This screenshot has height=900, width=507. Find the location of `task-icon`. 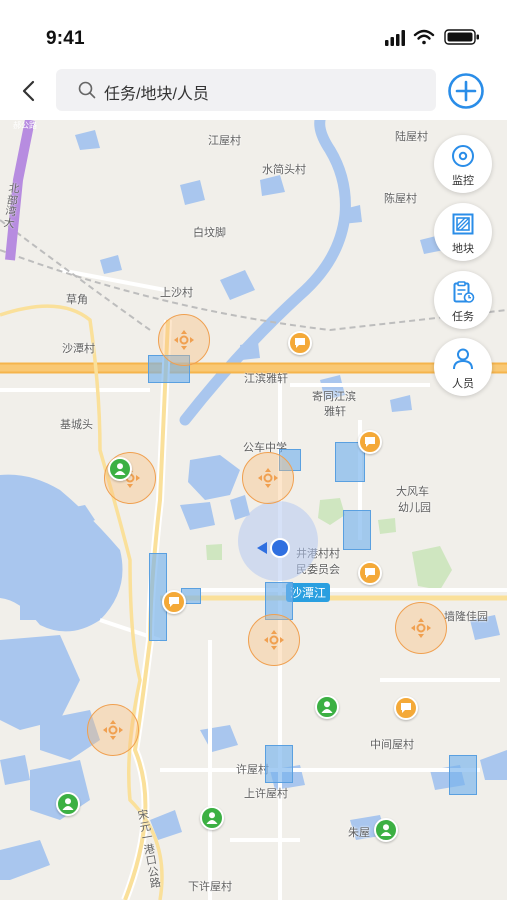

task-icon is located at coordinates (464, 292).